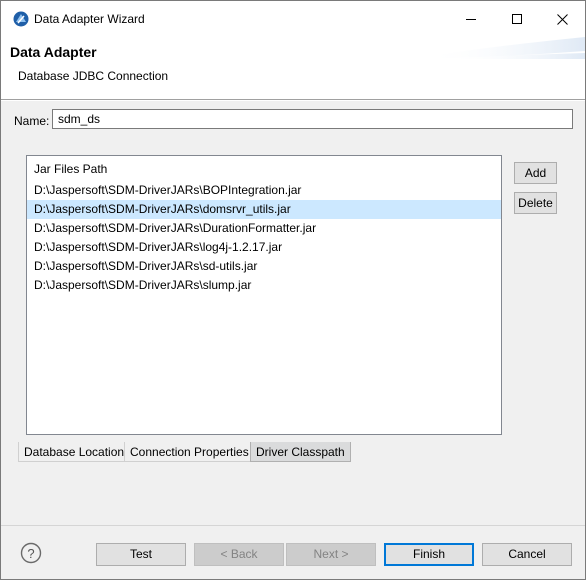  What do you see at coordinates (535, 203) in the screenshot?
I see `delete-jar-button: Delete` at bounding box center [535, 203].